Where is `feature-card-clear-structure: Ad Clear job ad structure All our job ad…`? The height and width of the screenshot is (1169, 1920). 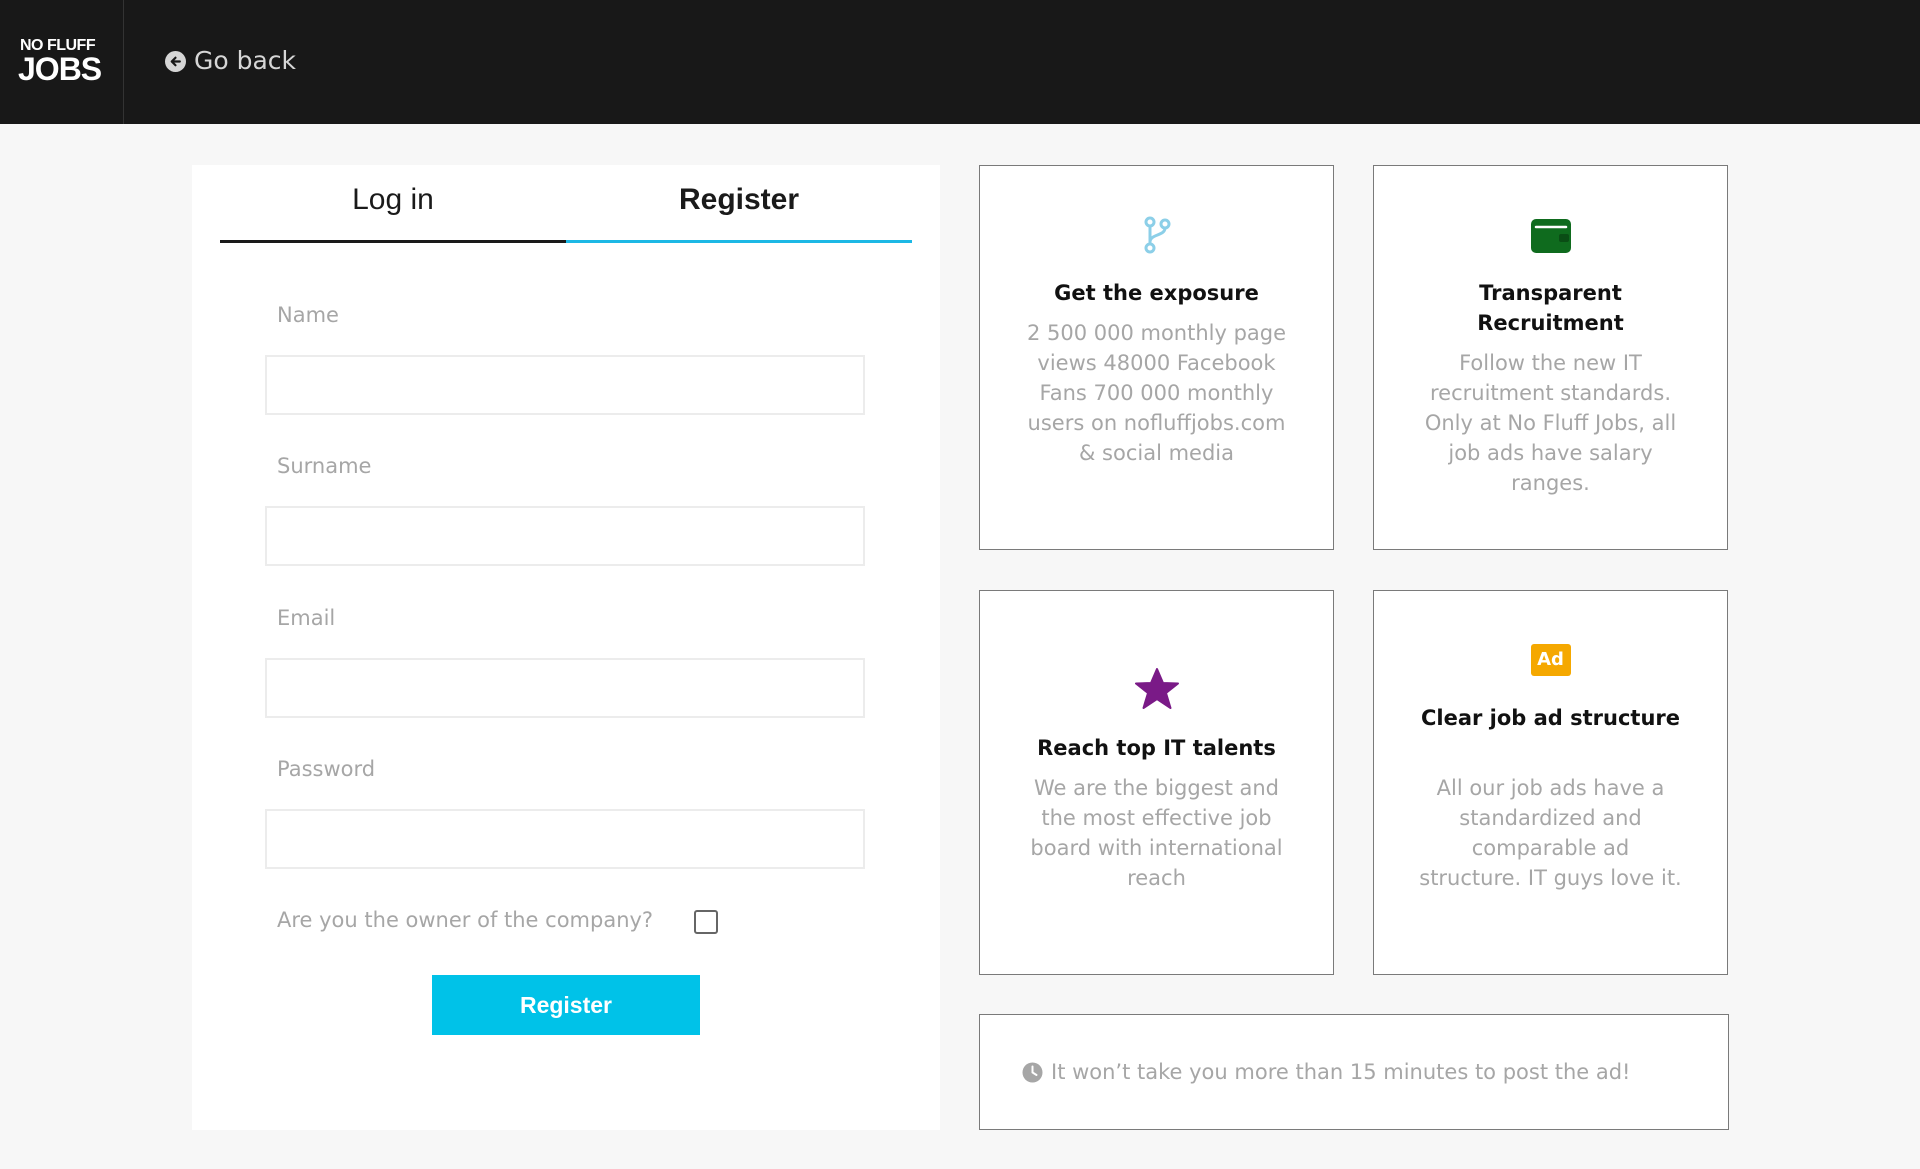
feature-card-clear-structure: Ad Clear job ad structure All our job ad… is located at coordinates (1550, 782).